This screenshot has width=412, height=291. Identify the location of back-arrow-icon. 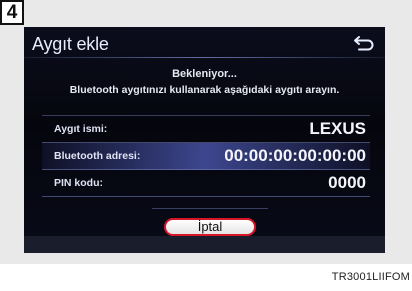
(364, 43).